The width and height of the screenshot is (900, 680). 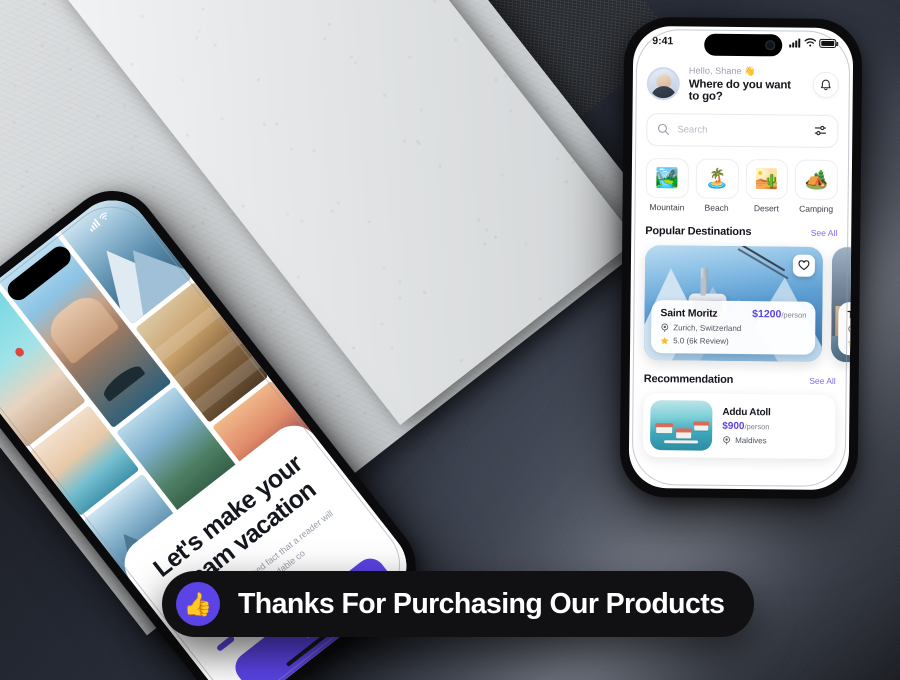 I want to click on destination-location-row, so click(x=850, y=330).